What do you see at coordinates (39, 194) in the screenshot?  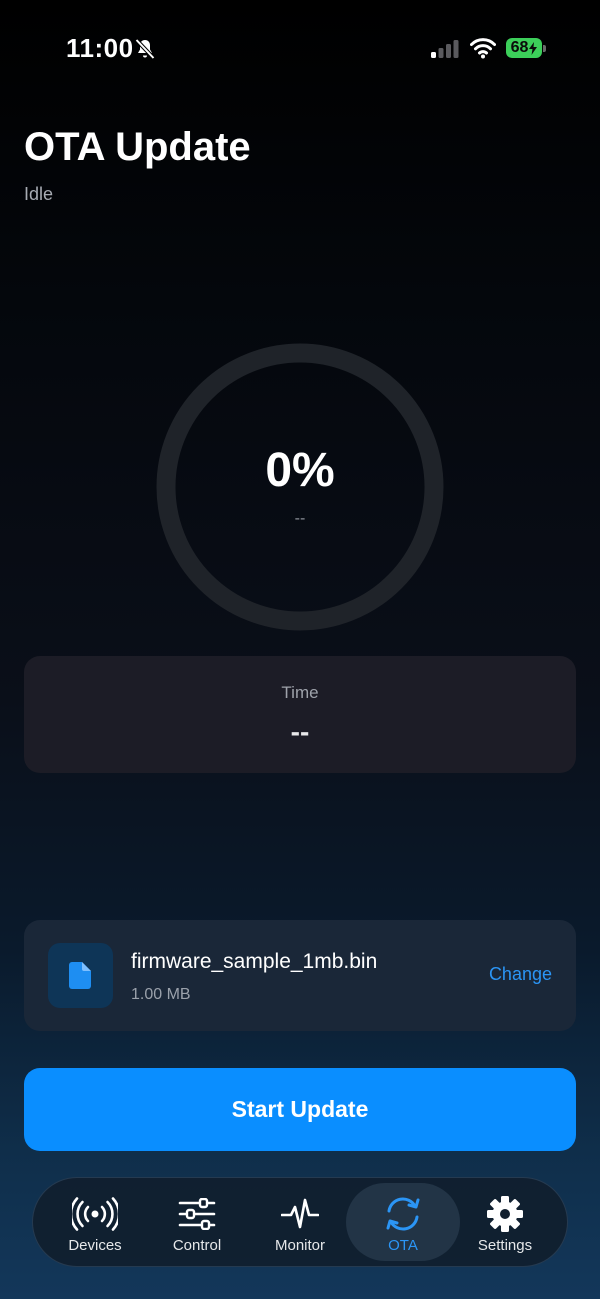 I see `update-status: Idle` at bounding box center [39, 194].